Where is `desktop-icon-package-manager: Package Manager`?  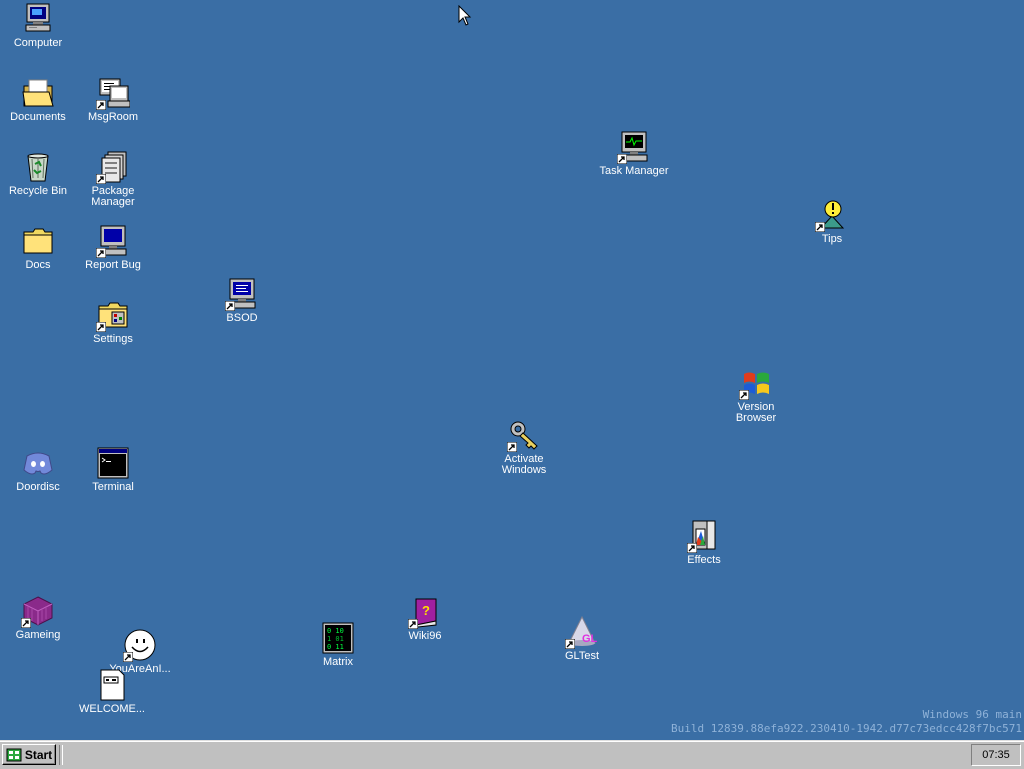
desktop-icon-package-manager: Package Manager is located at coordinates (113, 179).